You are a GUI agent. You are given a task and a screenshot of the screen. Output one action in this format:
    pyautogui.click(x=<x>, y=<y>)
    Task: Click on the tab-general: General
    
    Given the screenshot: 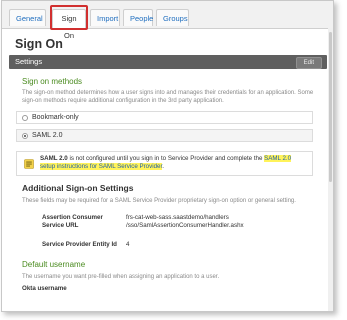 What is the action you would take?
    pyautogui.click(x=27, y=17)
    